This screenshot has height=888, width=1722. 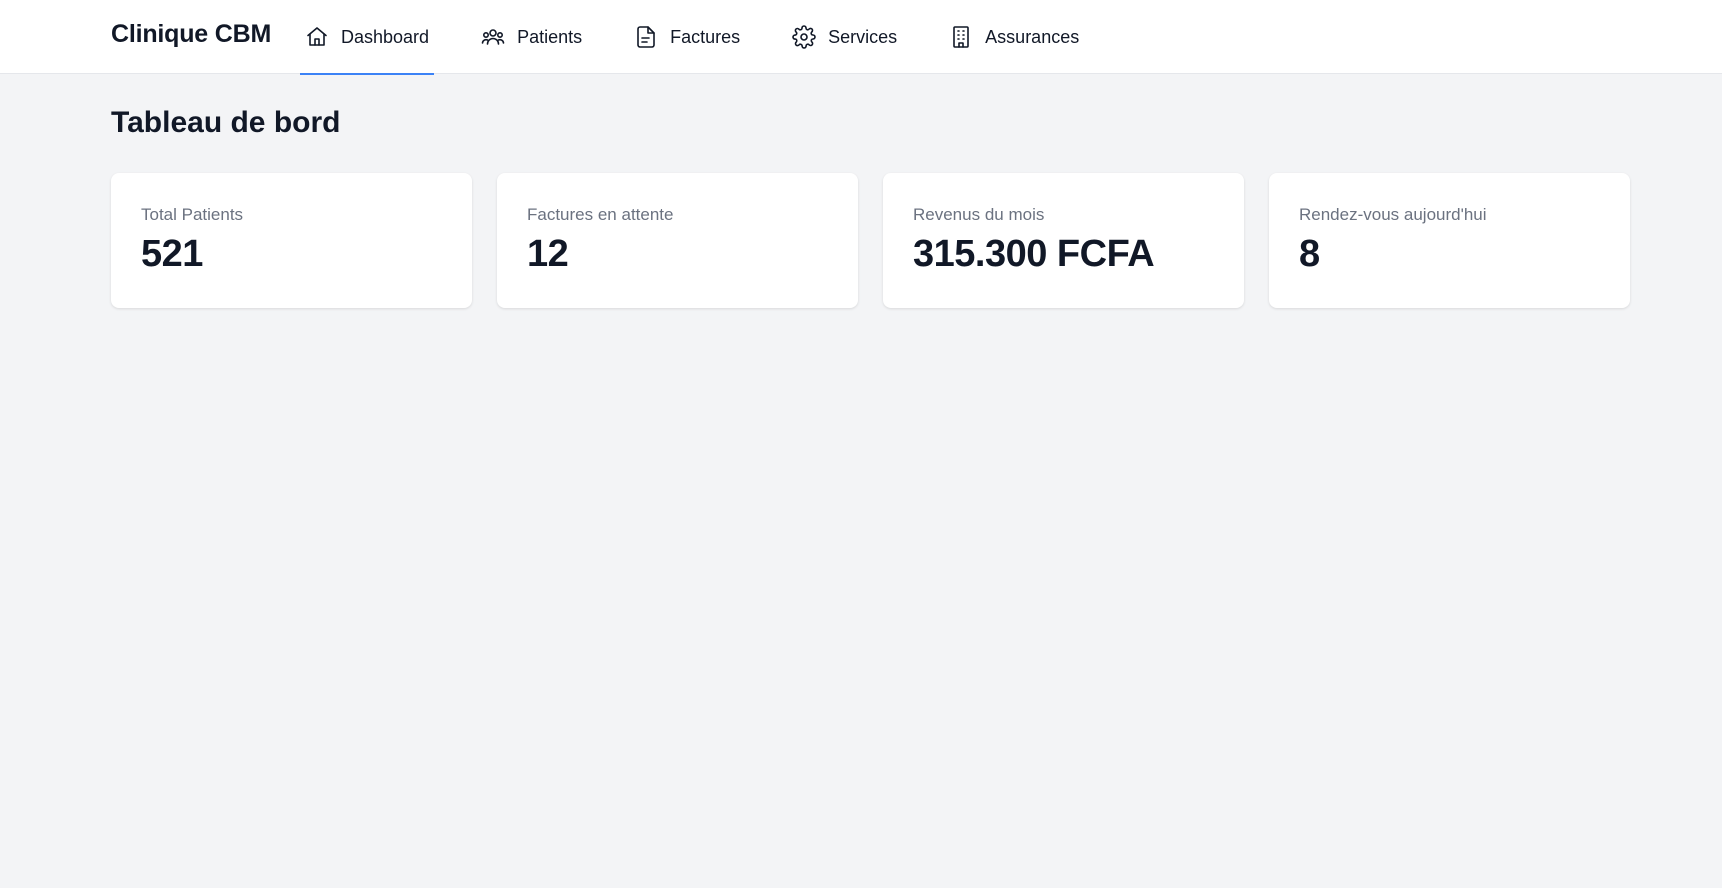 I want to click on stat-card-monthly-revenue: Revenus du mois 315.300 FCFA, so click(x=1063, y=240).